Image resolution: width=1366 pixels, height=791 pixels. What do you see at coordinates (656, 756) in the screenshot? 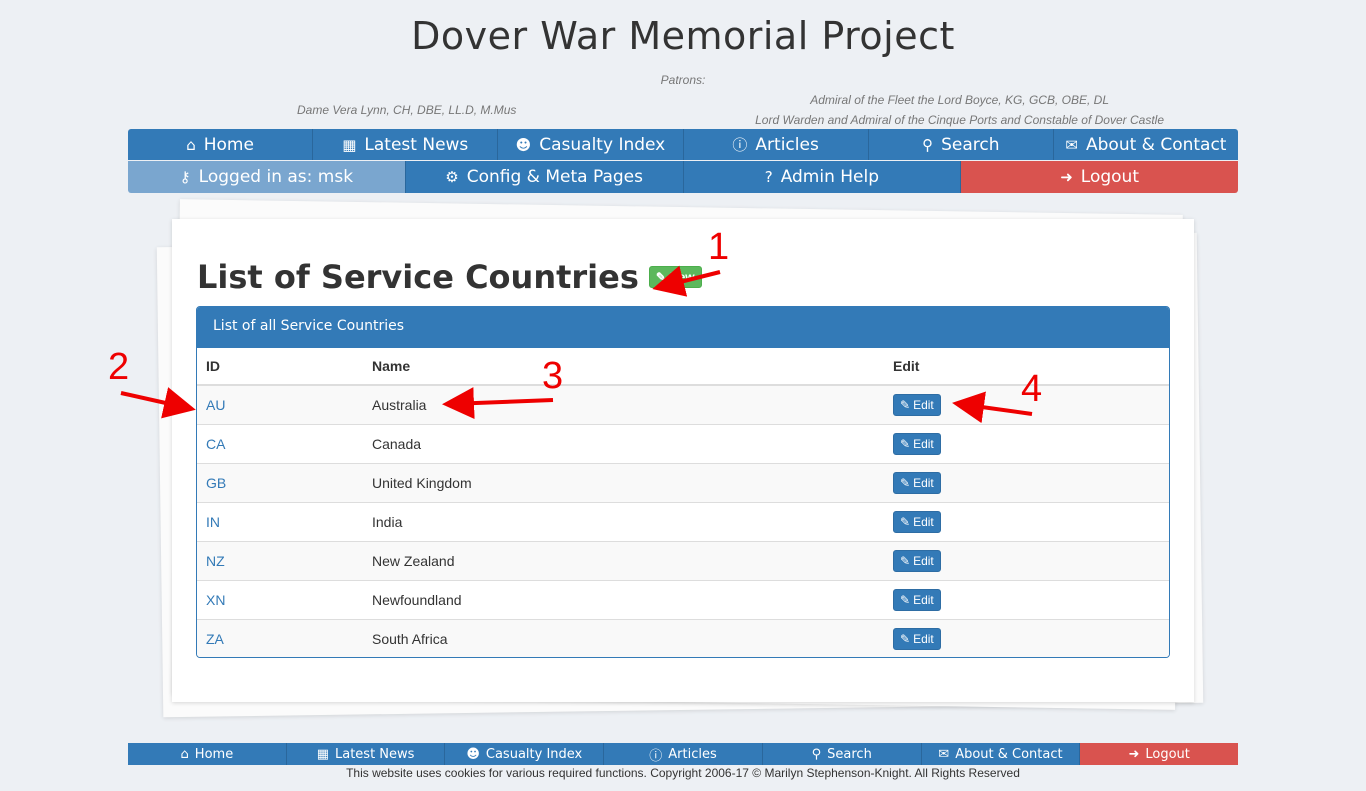
I see `info-icon: ⓘ` at bounding box center [656, 756].